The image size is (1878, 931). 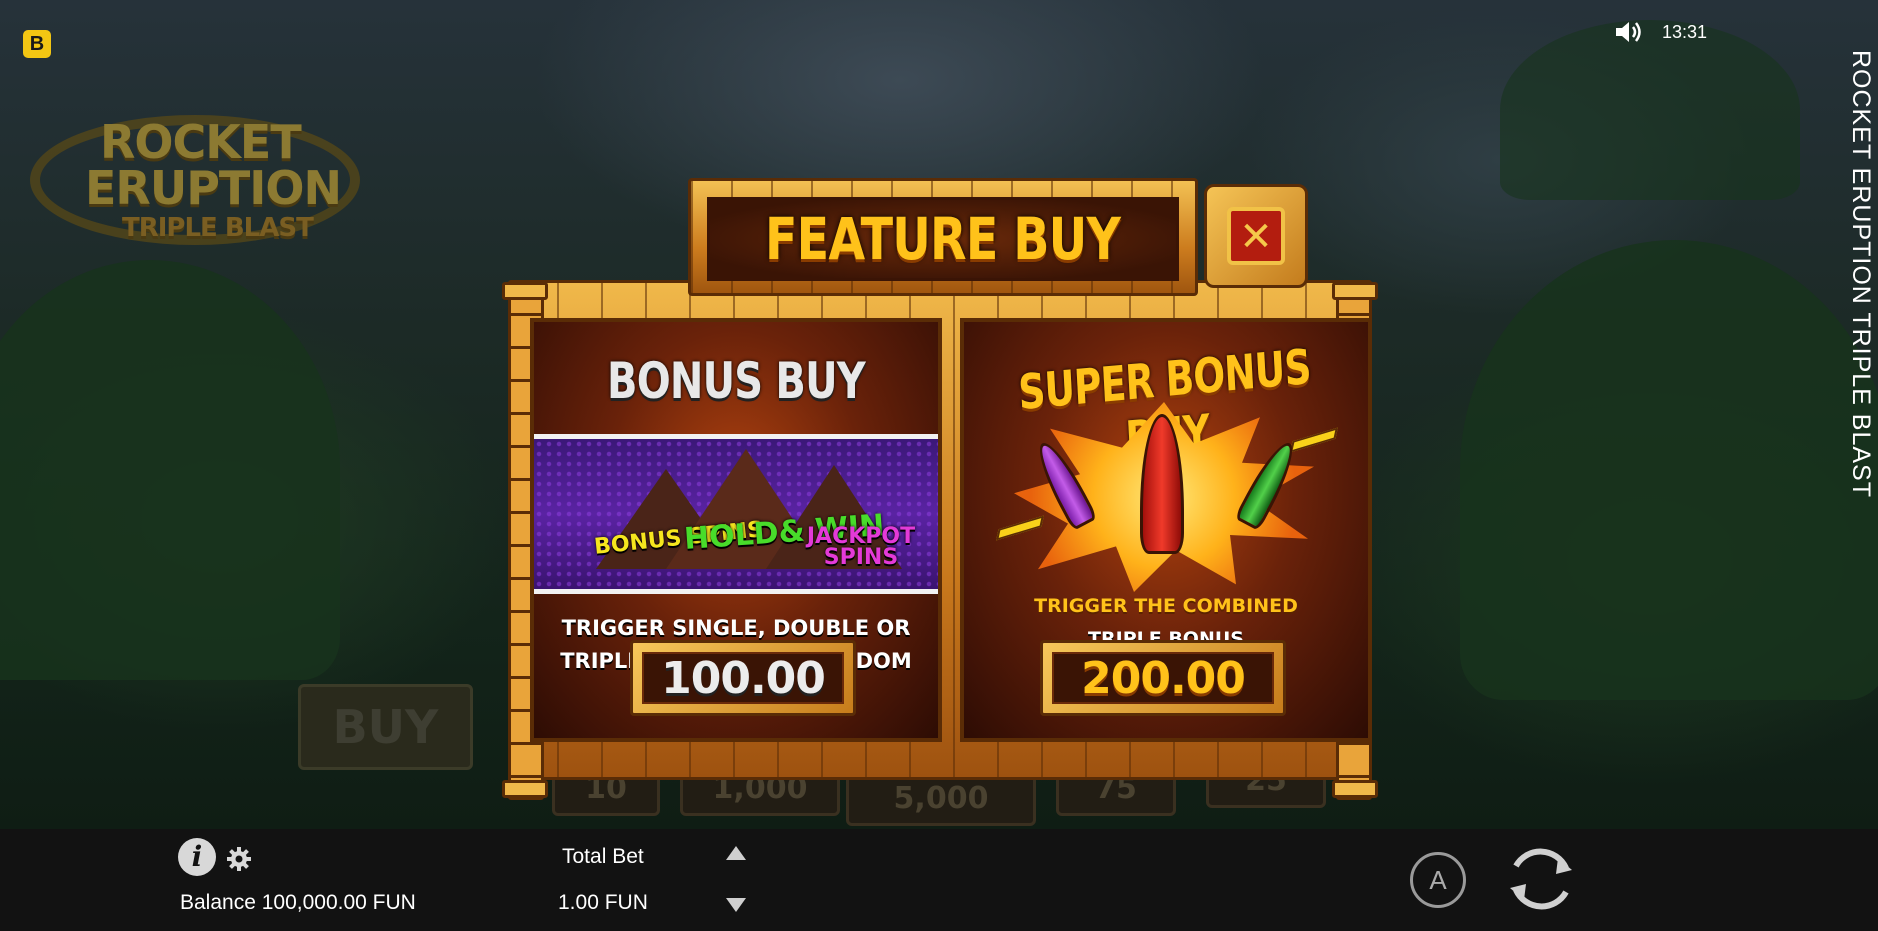 What do you see at coordinates (1166, 606) in the screenshot?
I see `super-bonus-desc-line1: TRIGGER THE COMBINED` at bounding box center [1166, 606].